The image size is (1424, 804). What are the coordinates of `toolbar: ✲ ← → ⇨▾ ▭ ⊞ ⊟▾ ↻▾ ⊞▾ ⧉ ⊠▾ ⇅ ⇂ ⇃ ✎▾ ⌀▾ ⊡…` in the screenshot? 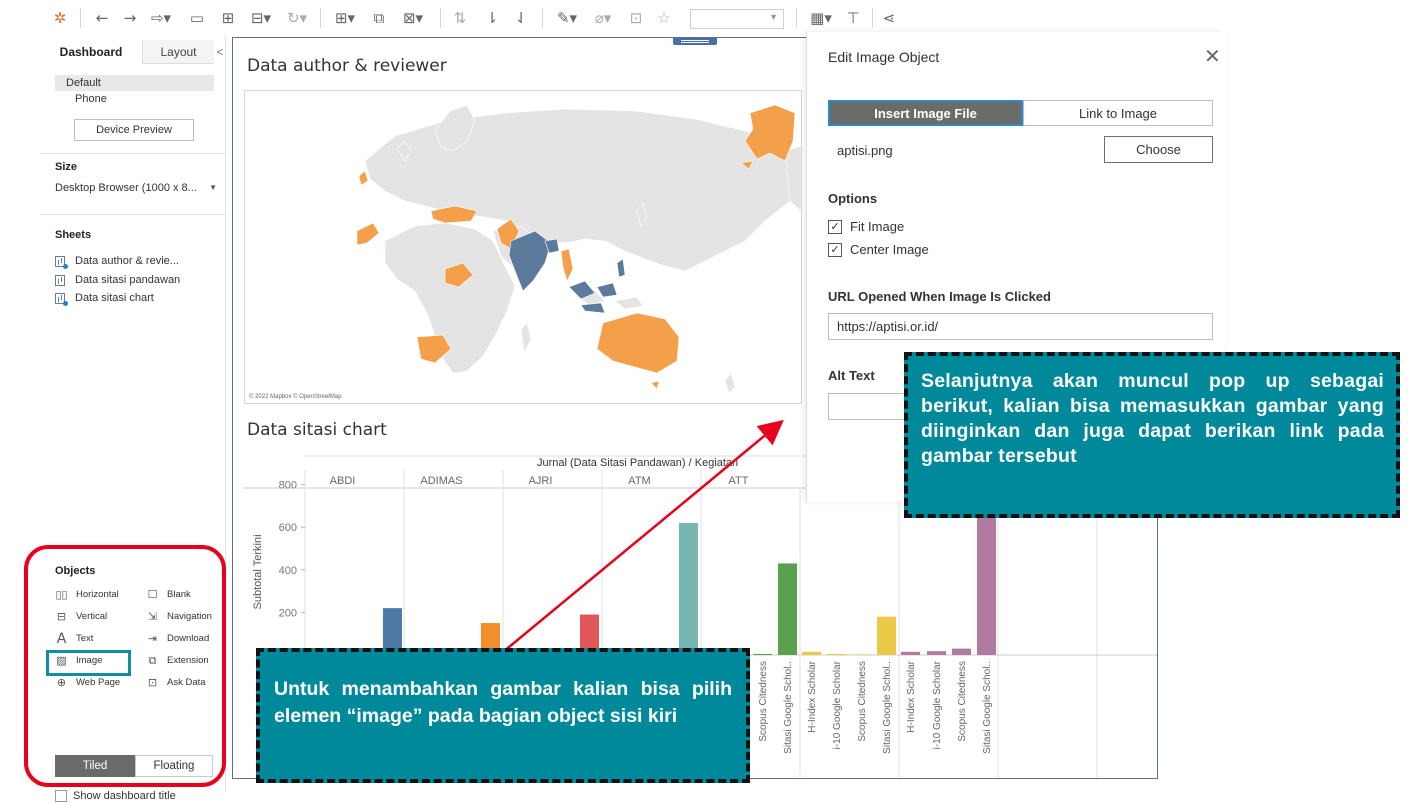 It's located at (712, 18).